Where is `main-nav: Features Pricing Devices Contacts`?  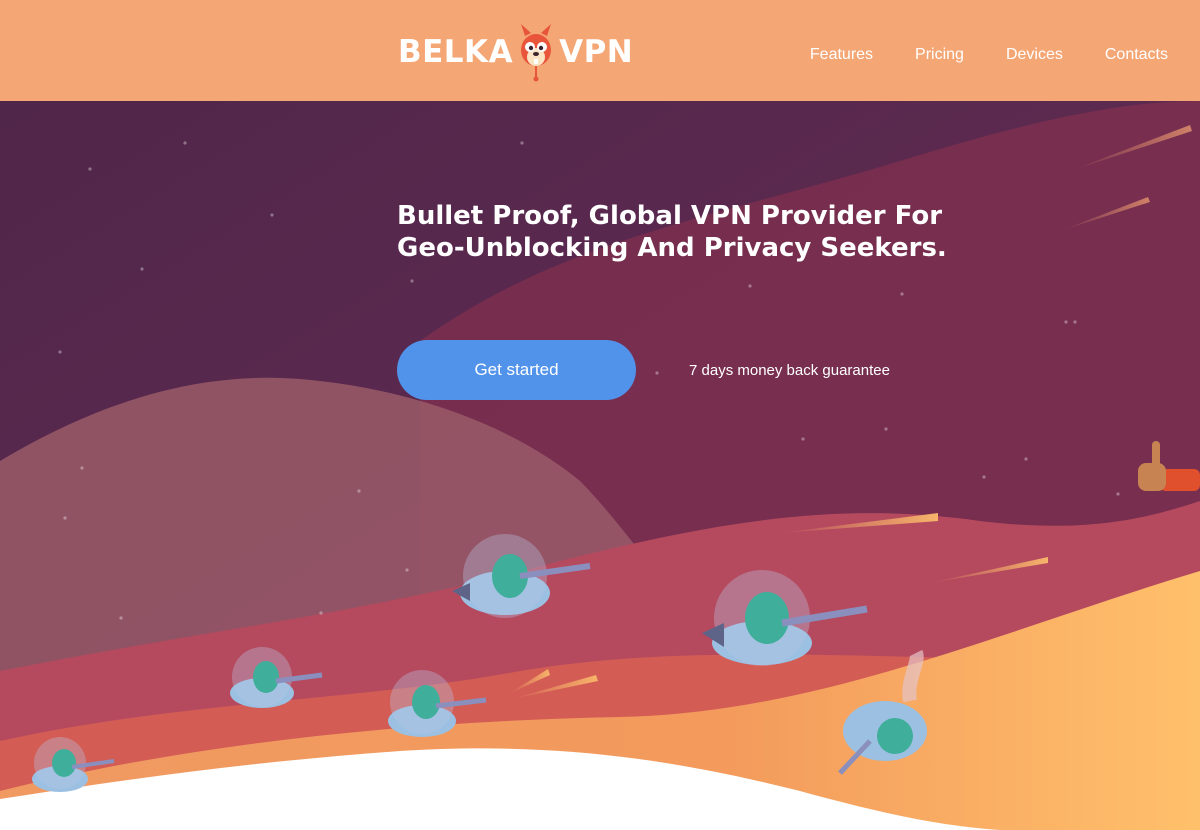 main-nav: Features Pricing Devices Contacts is located at coordinates (968, 55).